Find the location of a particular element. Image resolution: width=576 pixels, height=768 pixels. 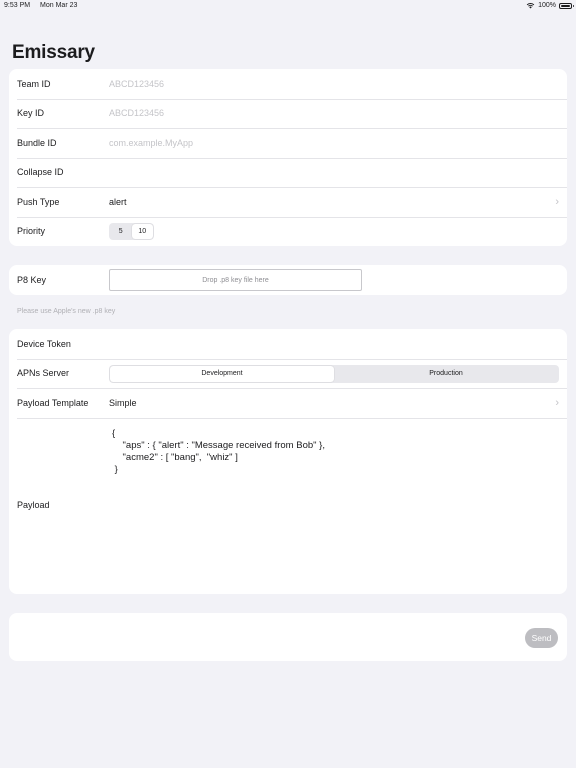

key-id-row: Key ID ABCD123456 is located at coordinates (288, 113).